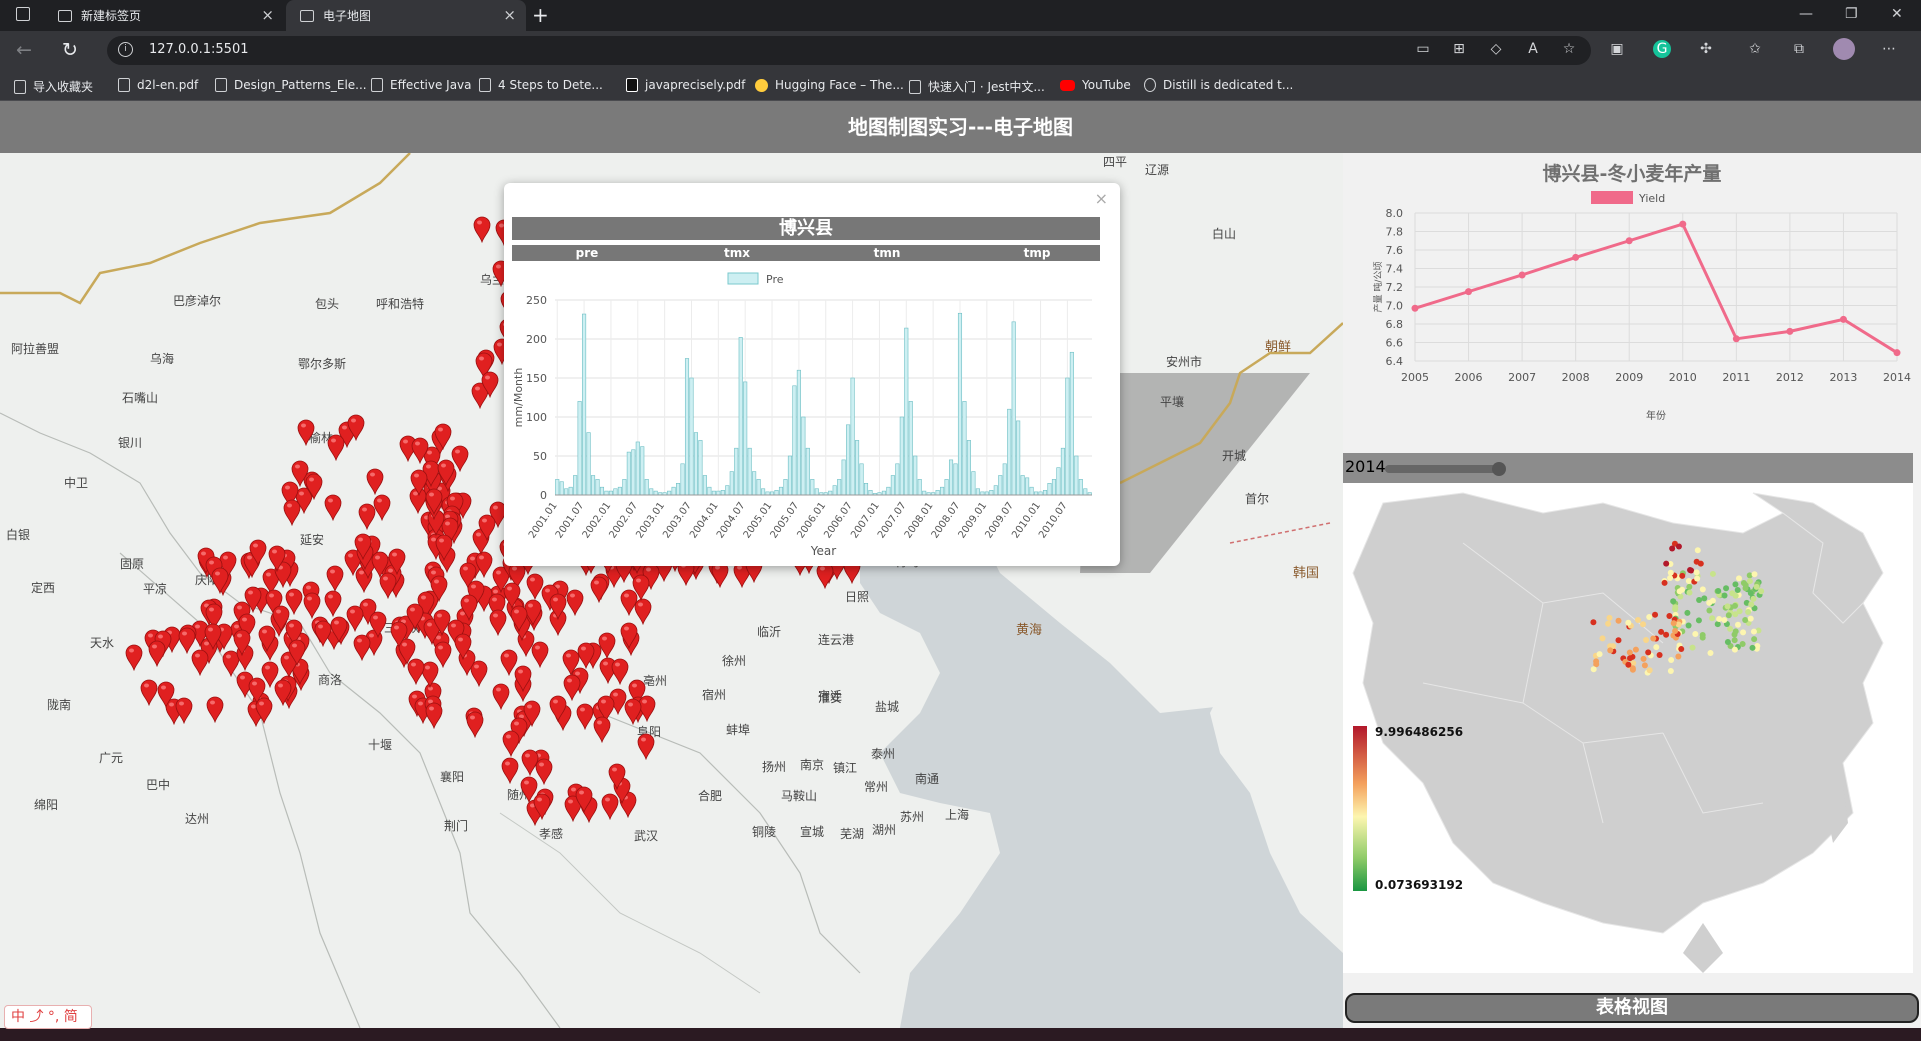 This screenshot has height=1041, width=1921. What do you see at coordinates (164, 15) in the screenshot?
I see `tab-new-tab: 新建标签页 ×` at bounding box center [164, 15].